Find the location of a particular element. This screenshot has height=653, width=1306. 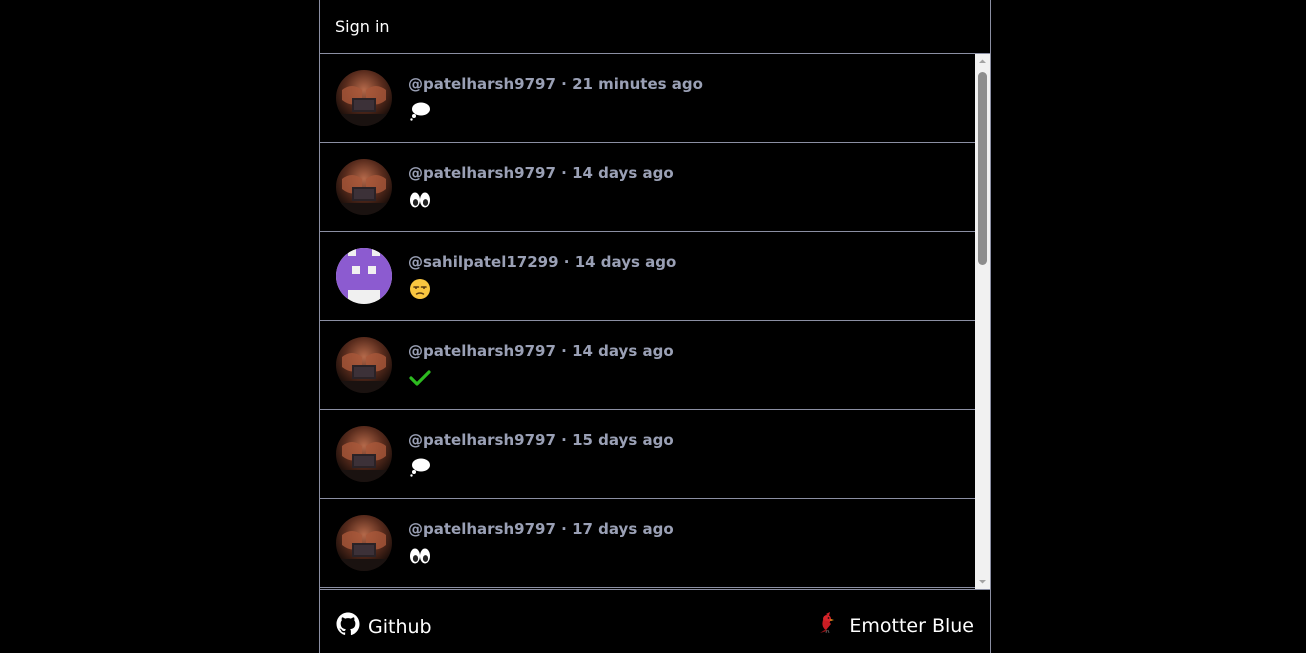

github-link: Github is located at coordinates (384, 626).